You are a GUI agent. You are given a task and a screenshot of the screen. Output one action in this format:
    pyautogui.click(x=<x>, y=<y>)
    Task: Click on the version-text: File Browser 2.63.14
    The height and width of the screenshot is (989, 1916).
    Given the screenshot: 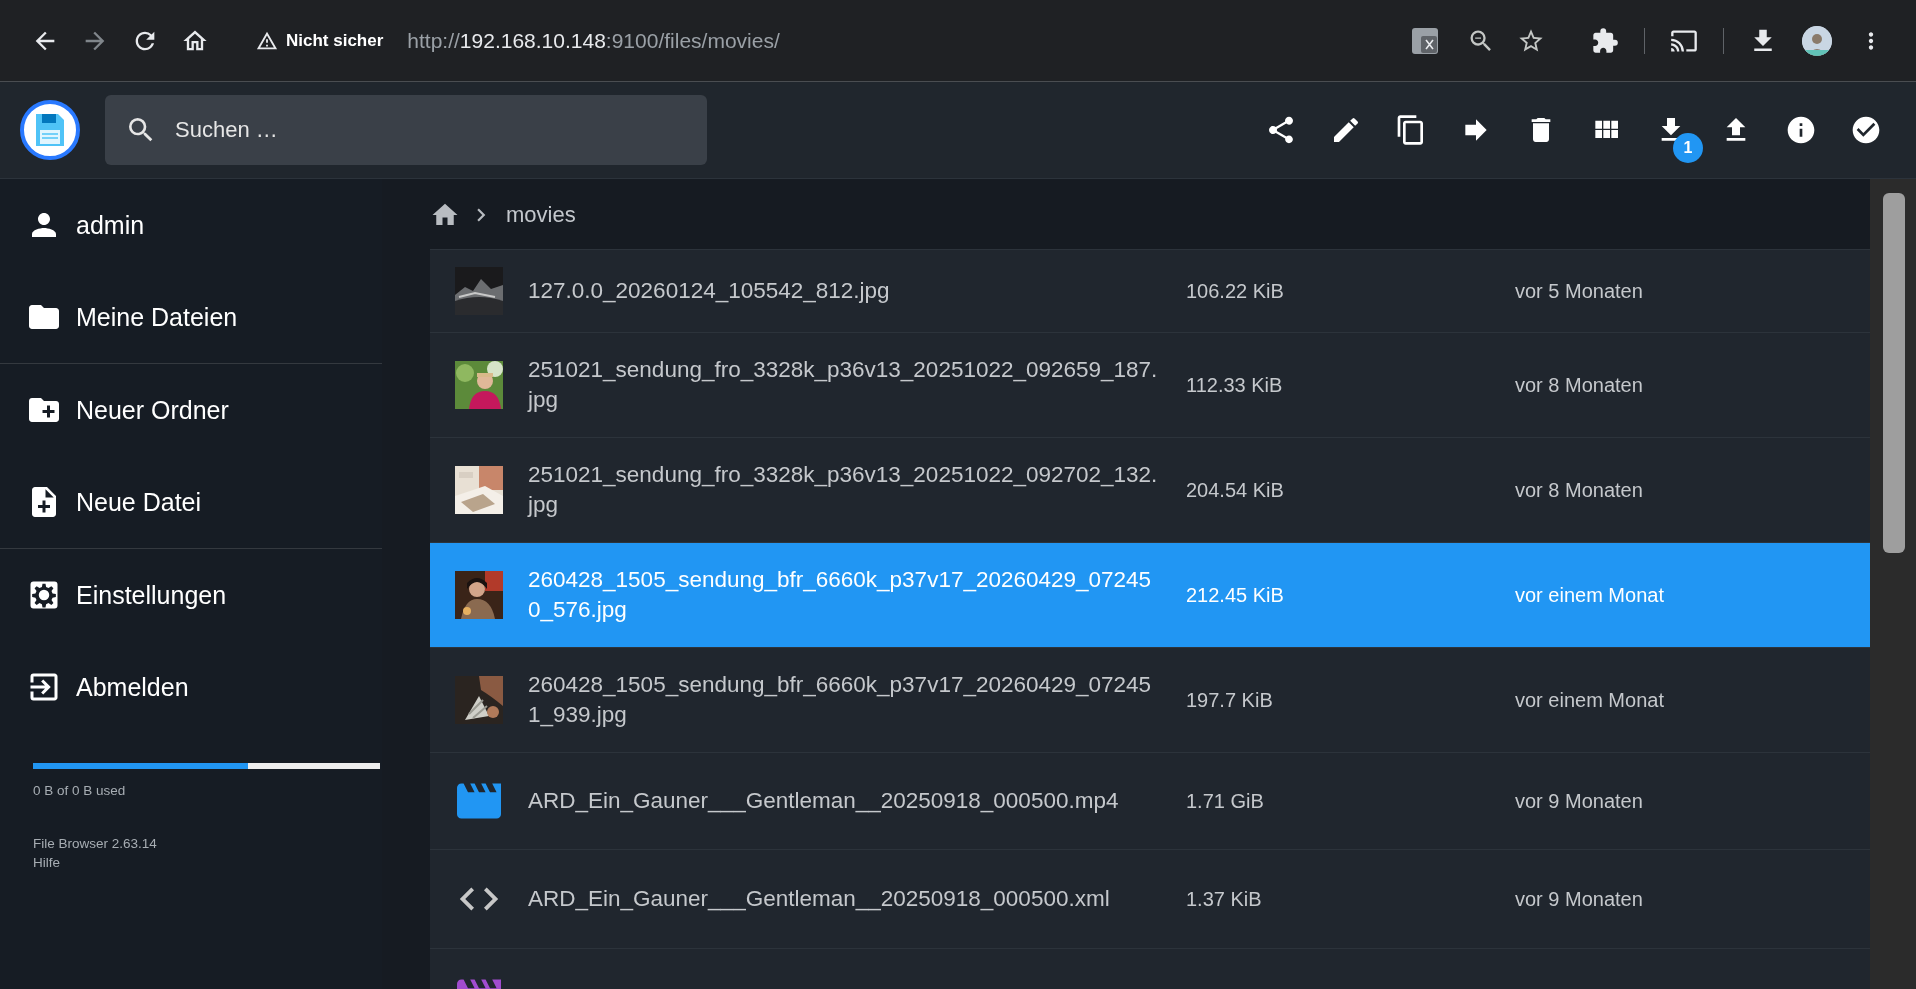 What is the action you would take?
    pyautogui.click(x=95, y=843)
    